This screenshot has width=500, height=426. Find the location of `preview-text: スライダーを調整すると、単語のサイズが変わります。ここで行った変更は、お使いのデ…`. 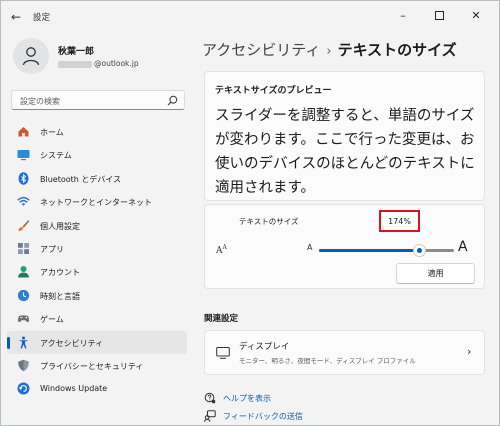

preview-text: スライダーを調整すると、単語のサイズが変わります。ここで行った変更は、お使いのデ… is located at coordinates (345, 152).